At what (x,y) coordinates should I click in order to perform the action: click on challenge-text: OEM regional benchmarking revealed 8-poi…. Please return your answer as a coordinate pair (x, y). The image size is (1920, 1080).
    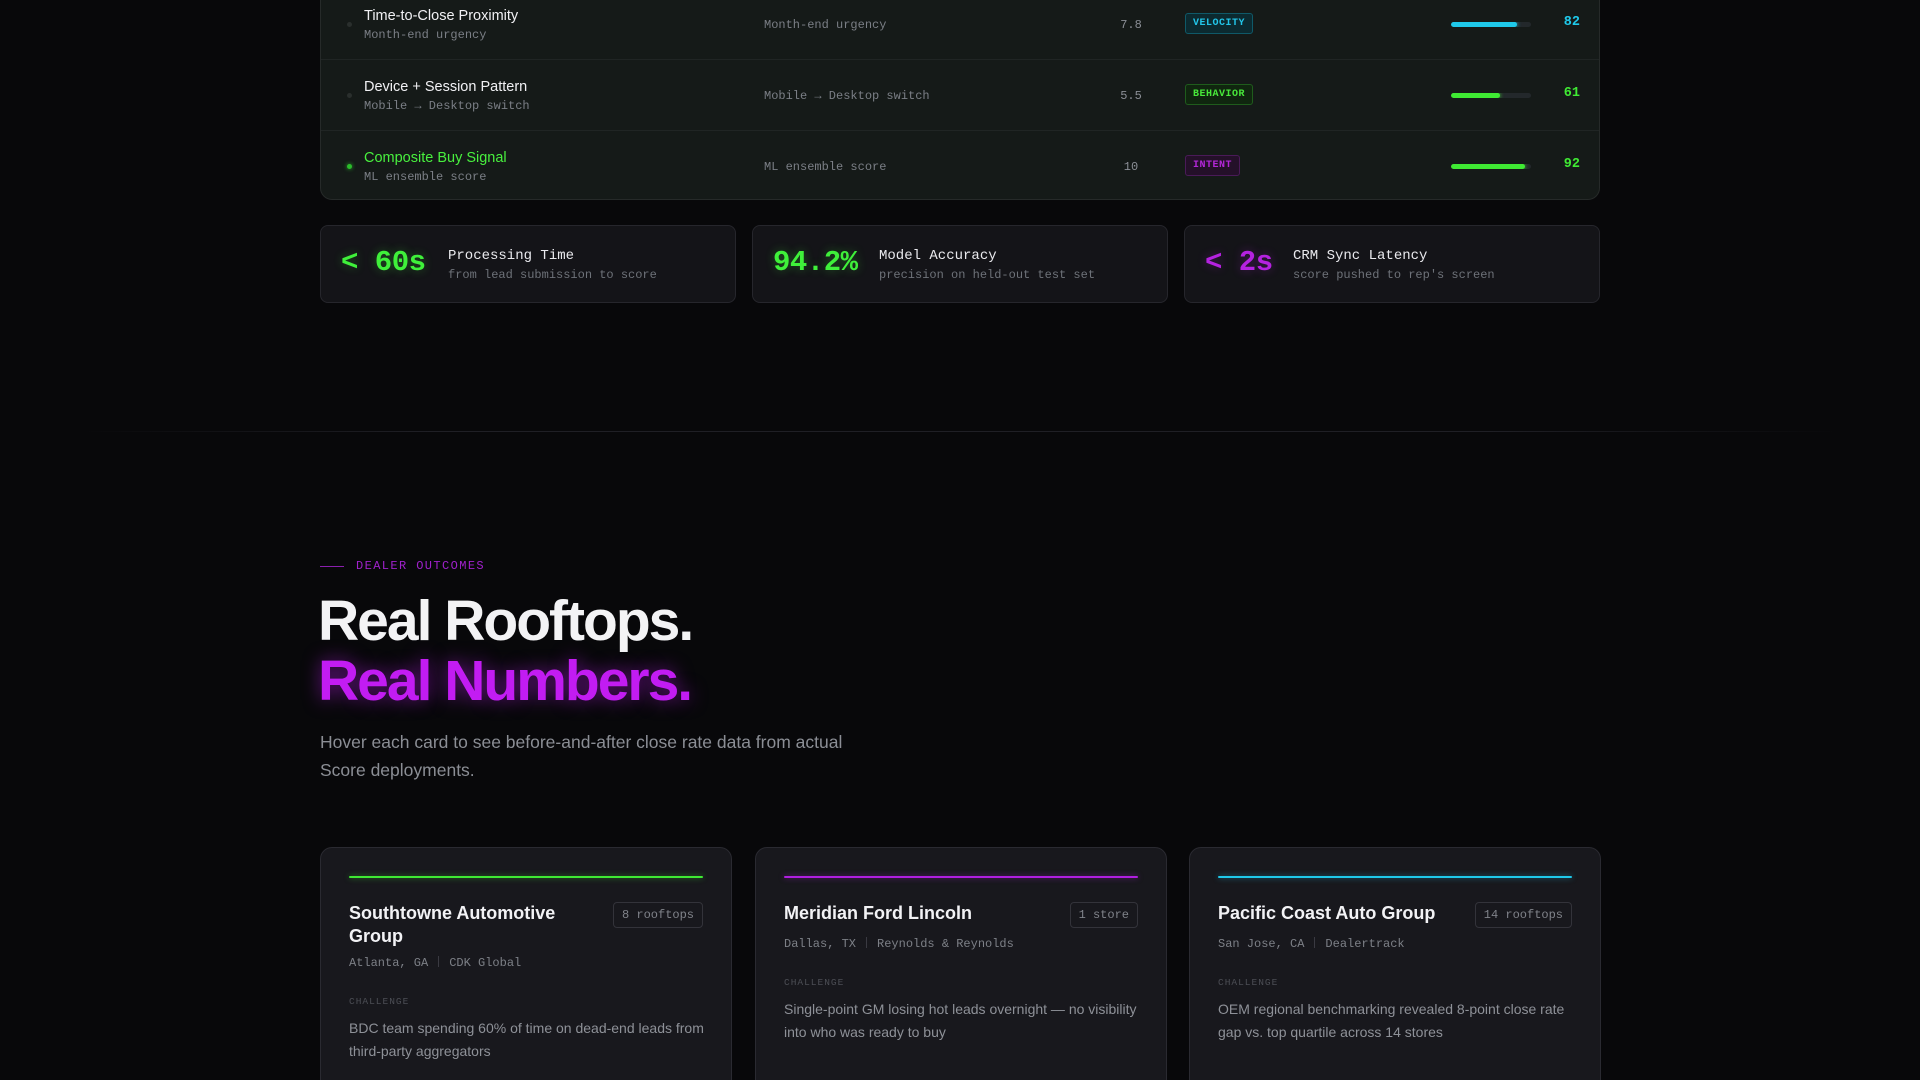
    Looking at the image, I should click on (1391, 1020).